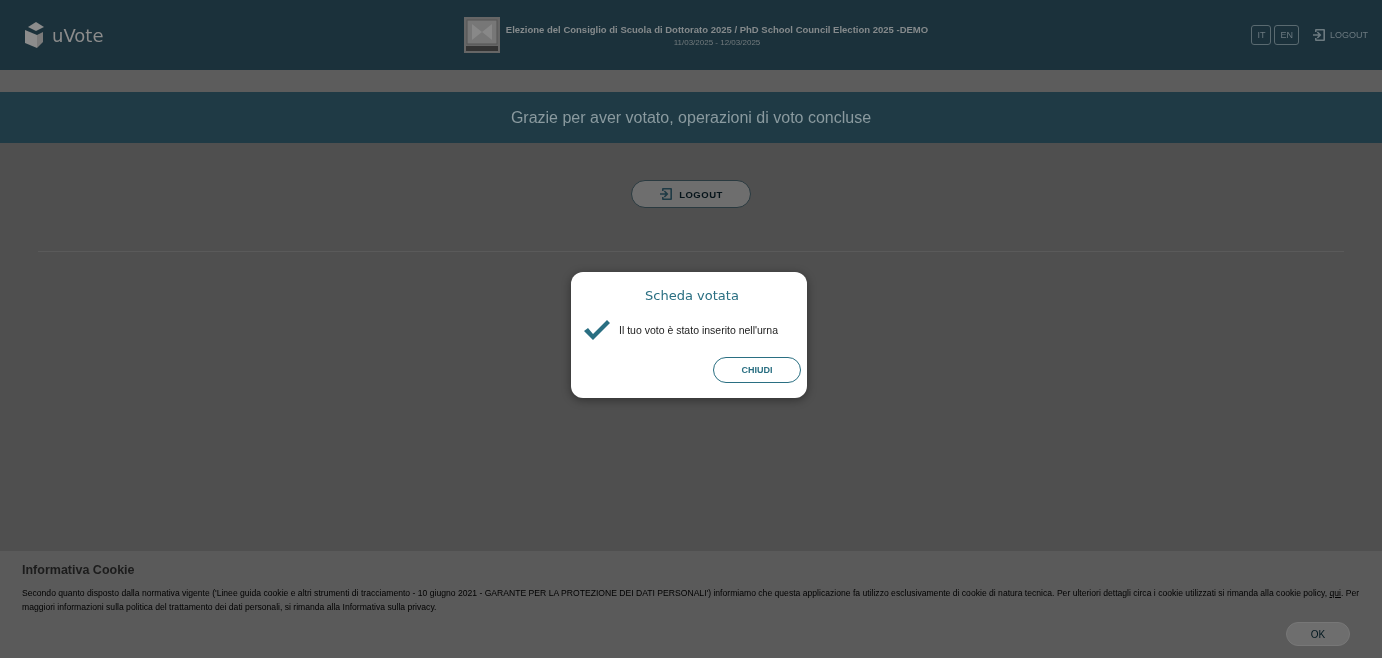  Describe the element at coordinates (1286, 35) in the screenshot. I see `language-button: EN` at that location.